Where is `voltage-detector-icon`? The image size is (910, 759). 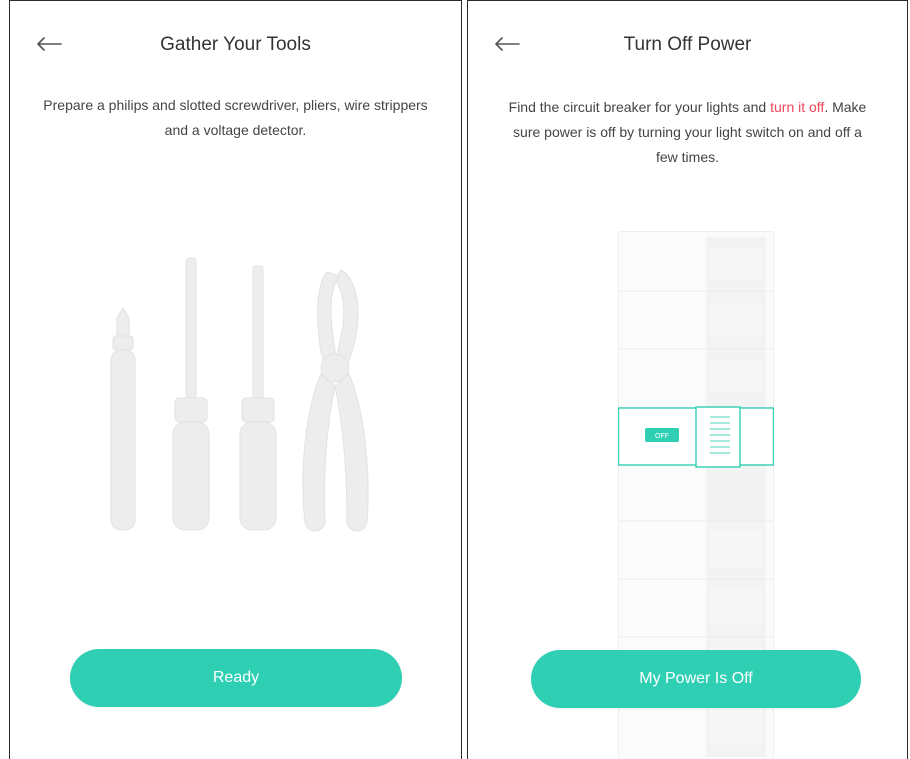
voltage-detector-icon is located at coordinates (123, 419).